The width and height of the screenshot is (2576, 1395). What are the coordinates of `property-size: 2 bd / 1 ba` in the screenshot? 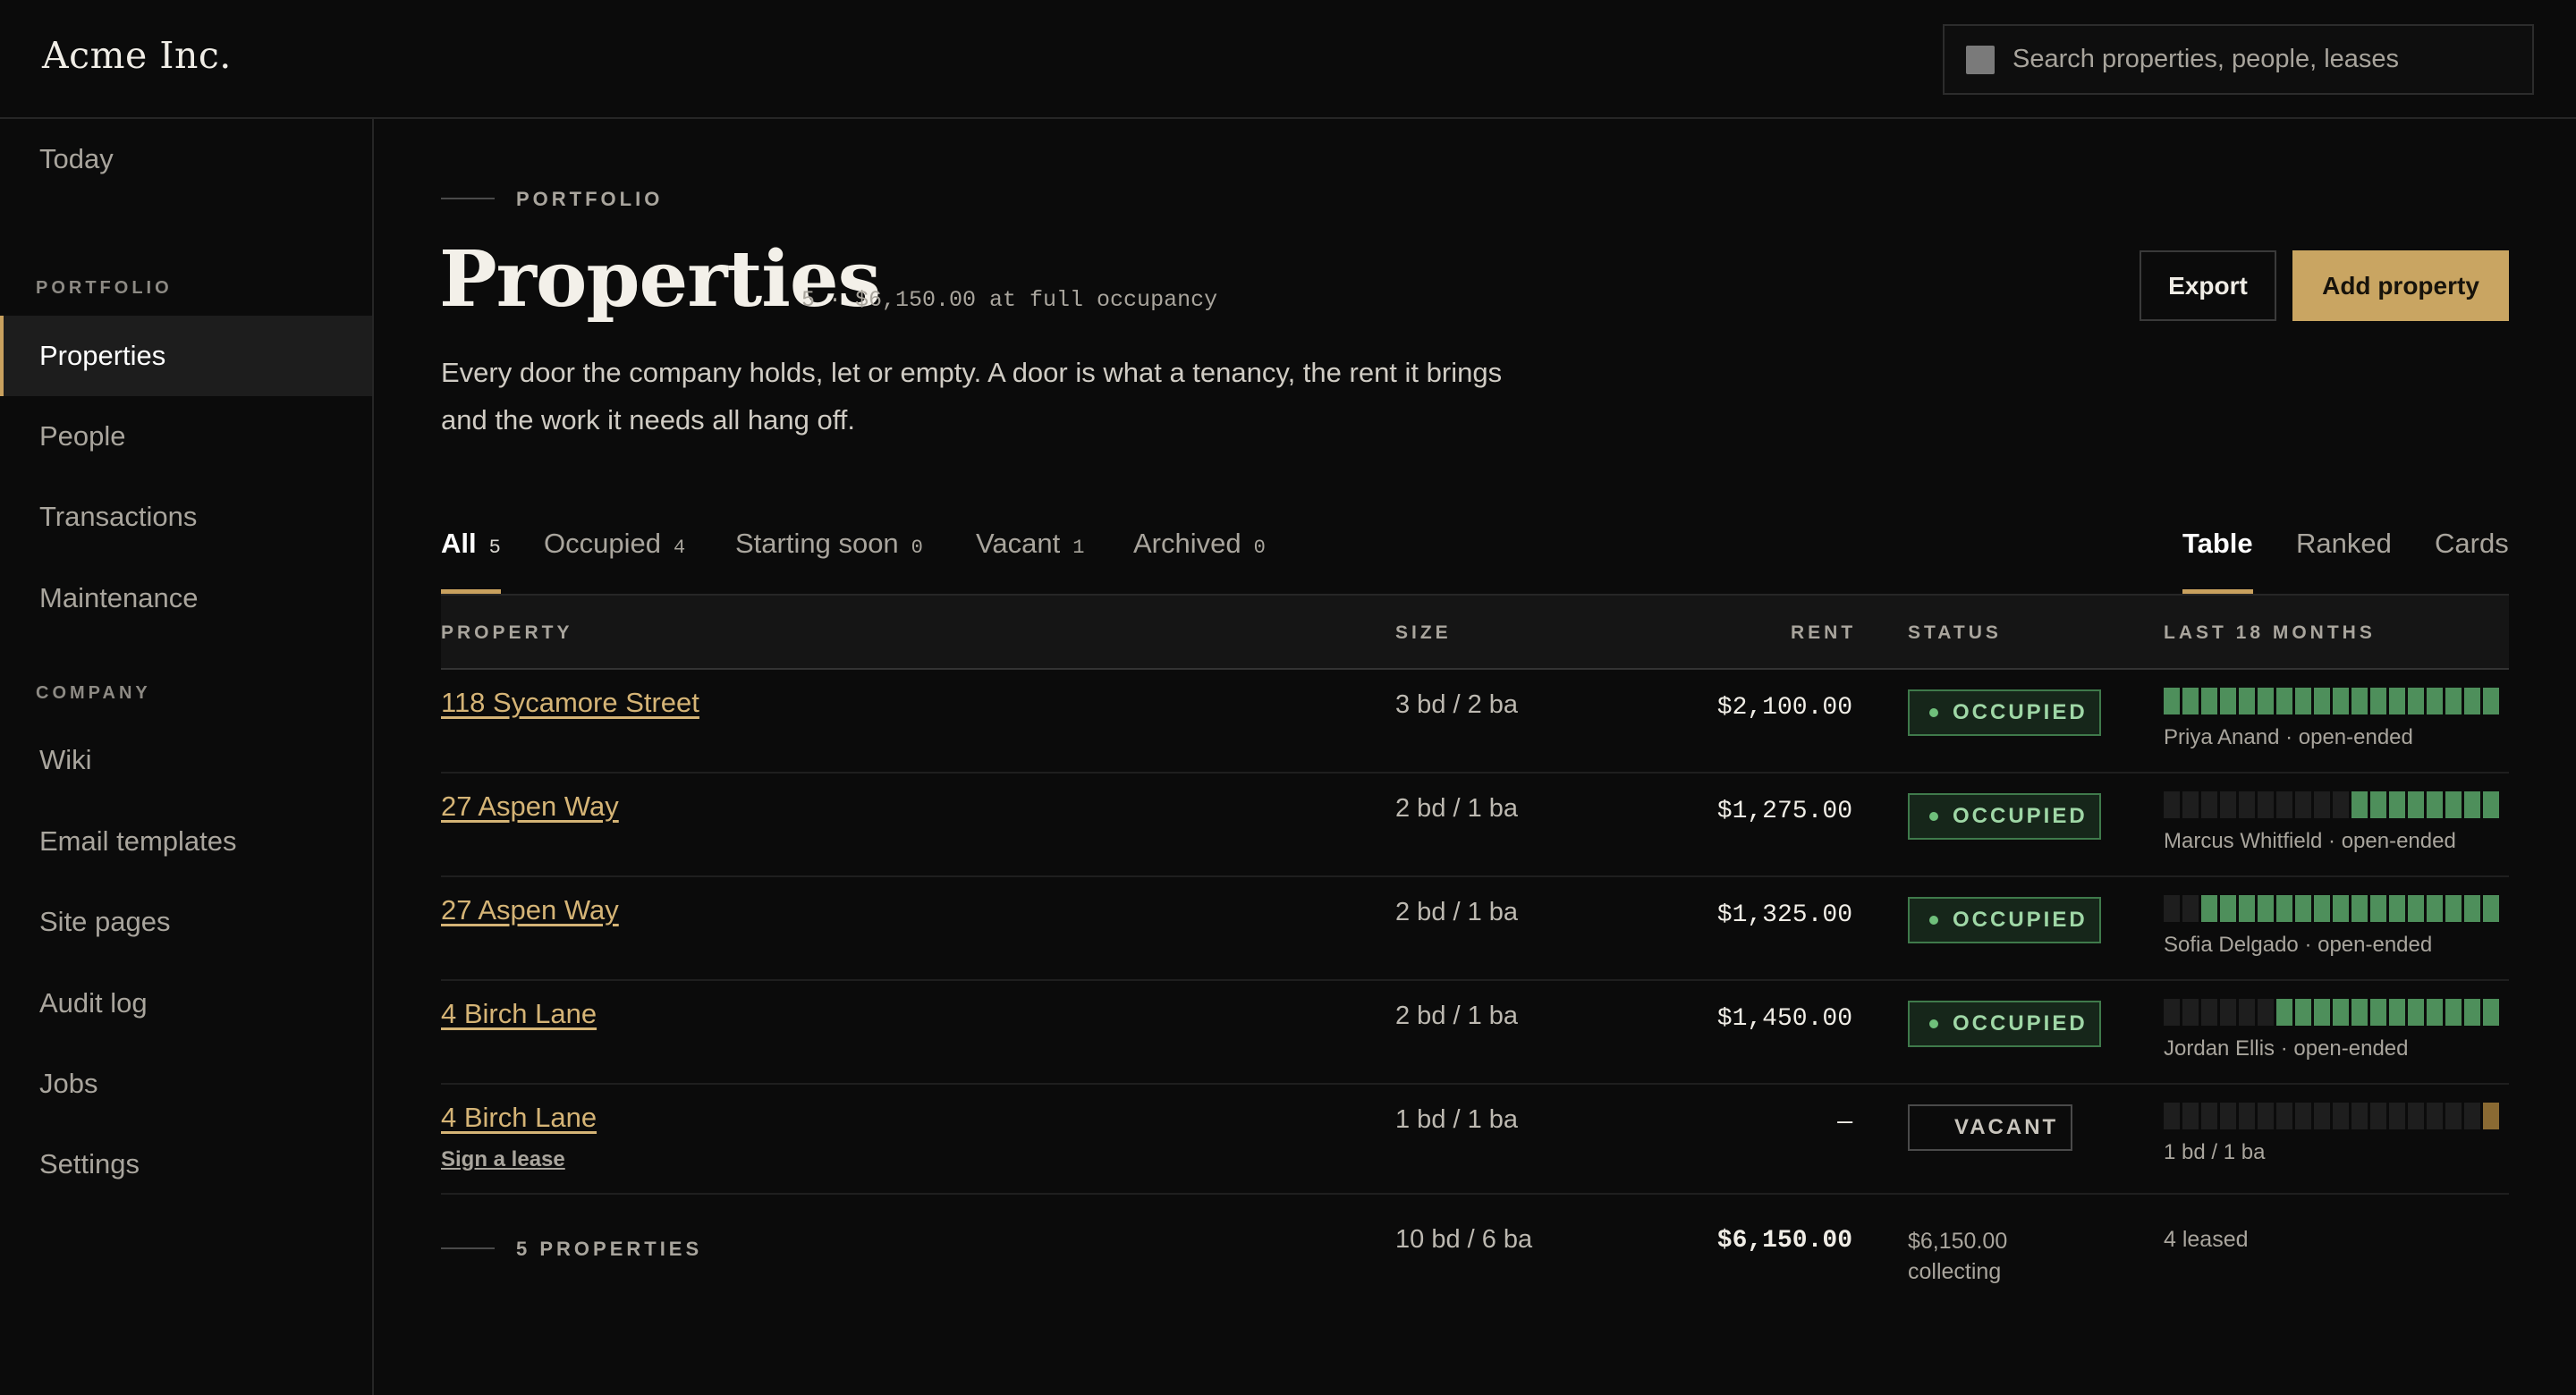 It's located at (1457, 1016).